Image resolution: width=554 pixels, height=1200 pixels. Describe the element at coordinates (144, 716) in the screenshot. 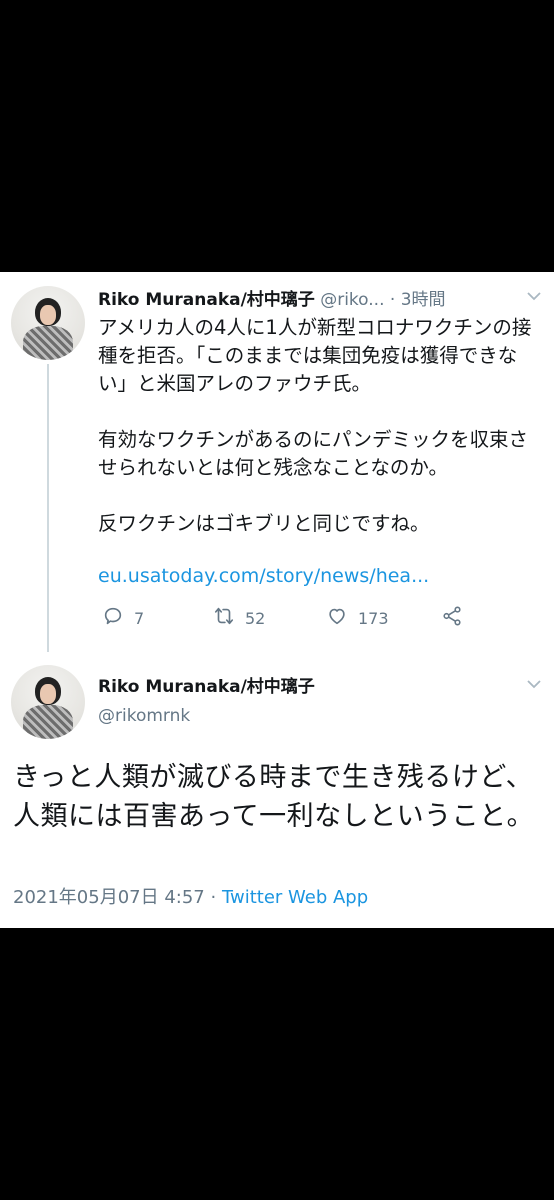

I see `author-handle: @rikomrnk` at that location.